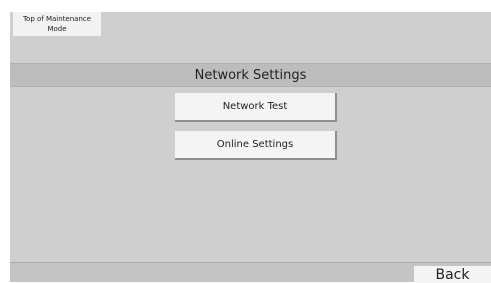  I want to click on top-of-maintenance-mode-button: Top of Maintenance Mode, so click(57, 24).